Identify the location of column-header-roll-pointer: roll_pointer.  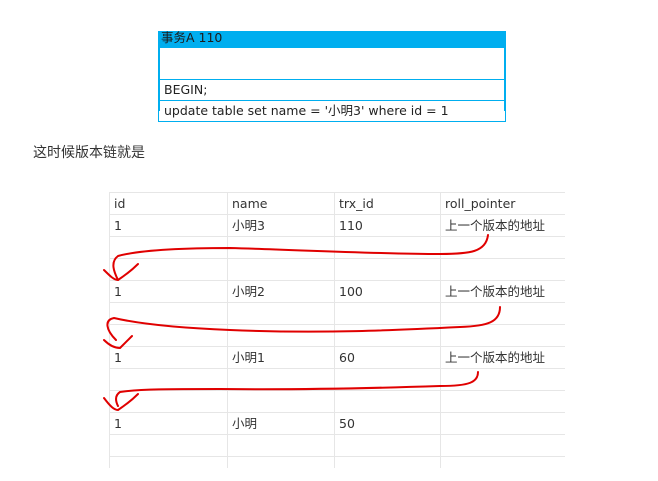
(480, 203).